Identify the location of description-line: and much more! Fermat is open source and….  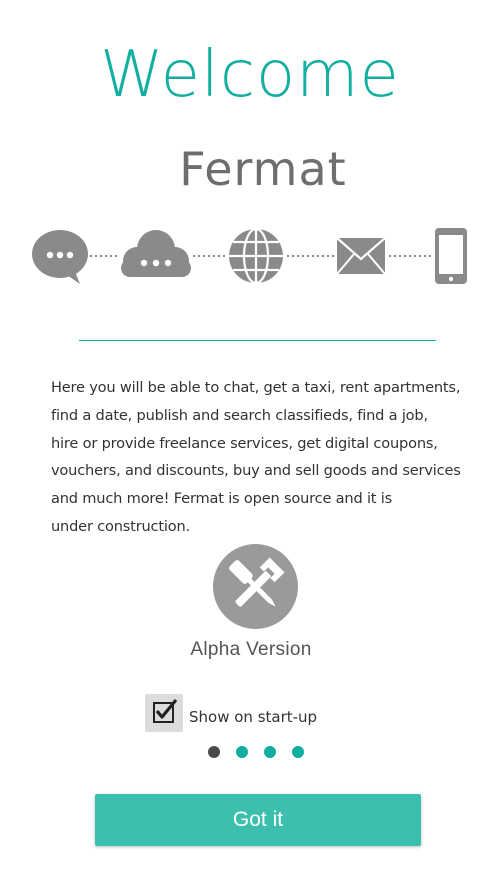
(222, 499).